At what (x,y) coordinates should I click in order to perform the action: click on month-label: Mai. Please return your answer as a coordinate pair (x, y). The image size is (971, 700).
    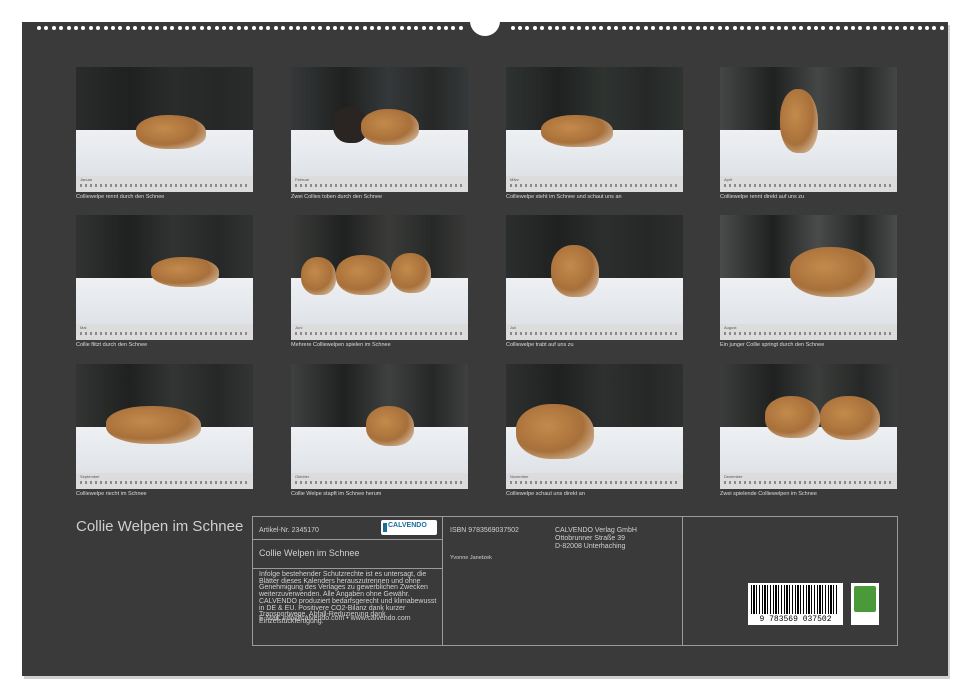
    Looking at the image, I should click on (83, 327).